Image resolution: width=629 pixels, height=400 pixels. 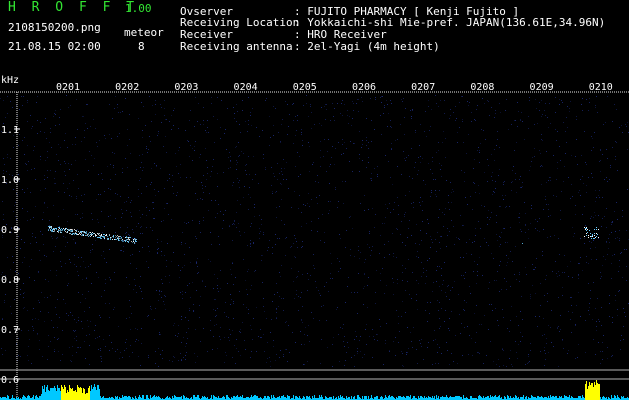 I want to click on freq-axis: 1.1 1.0 0.9 0.8 0.7 0.6, so click(x=10, y=246).